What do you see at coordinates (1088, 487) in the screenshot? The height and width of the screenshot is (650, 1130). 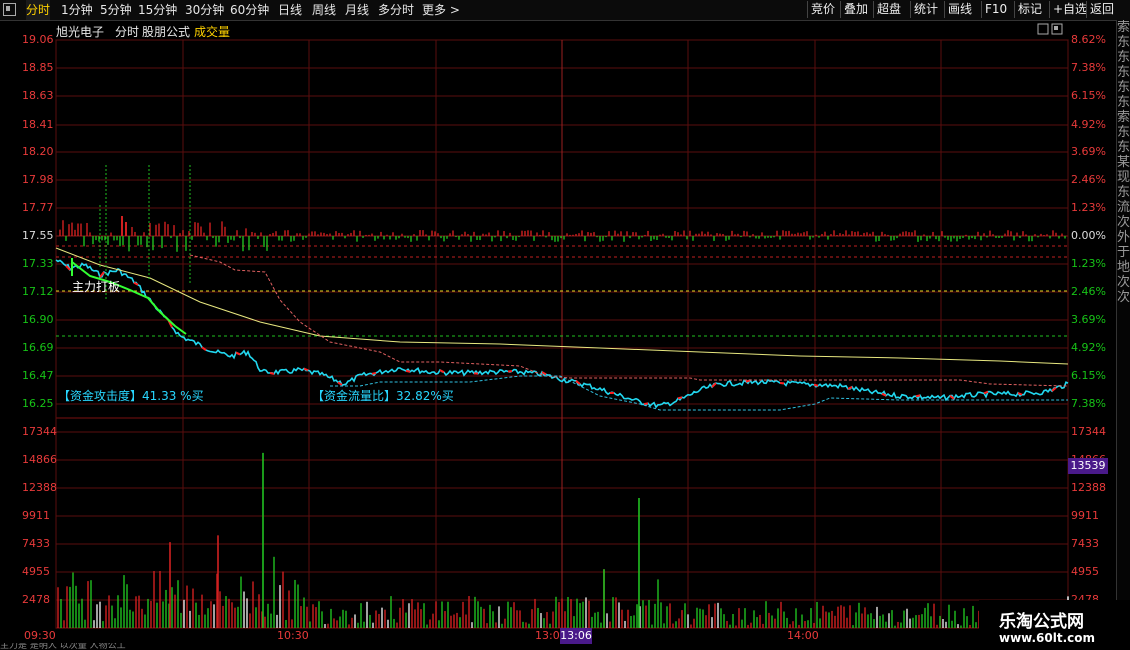 I see `vr-tick: 12388` at bounding box center [1088, 487].